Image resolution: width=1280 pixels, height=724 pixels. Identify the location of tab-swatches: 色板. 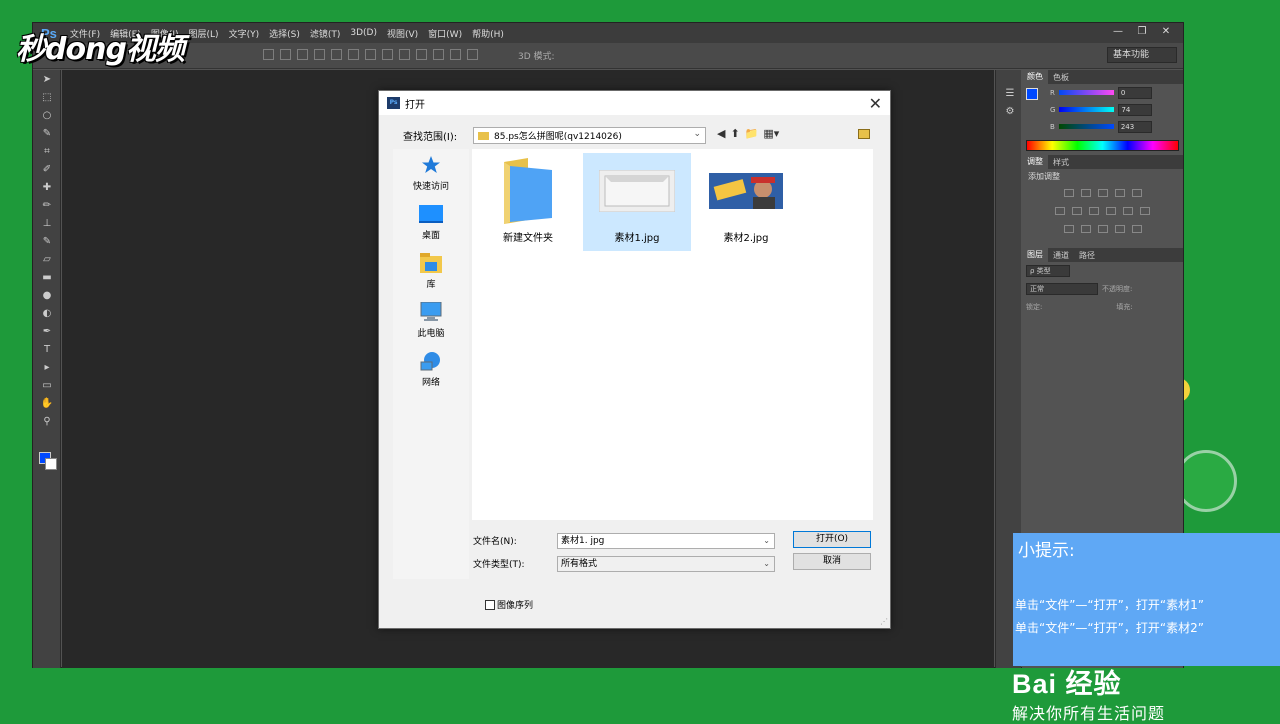
(1061, 77).